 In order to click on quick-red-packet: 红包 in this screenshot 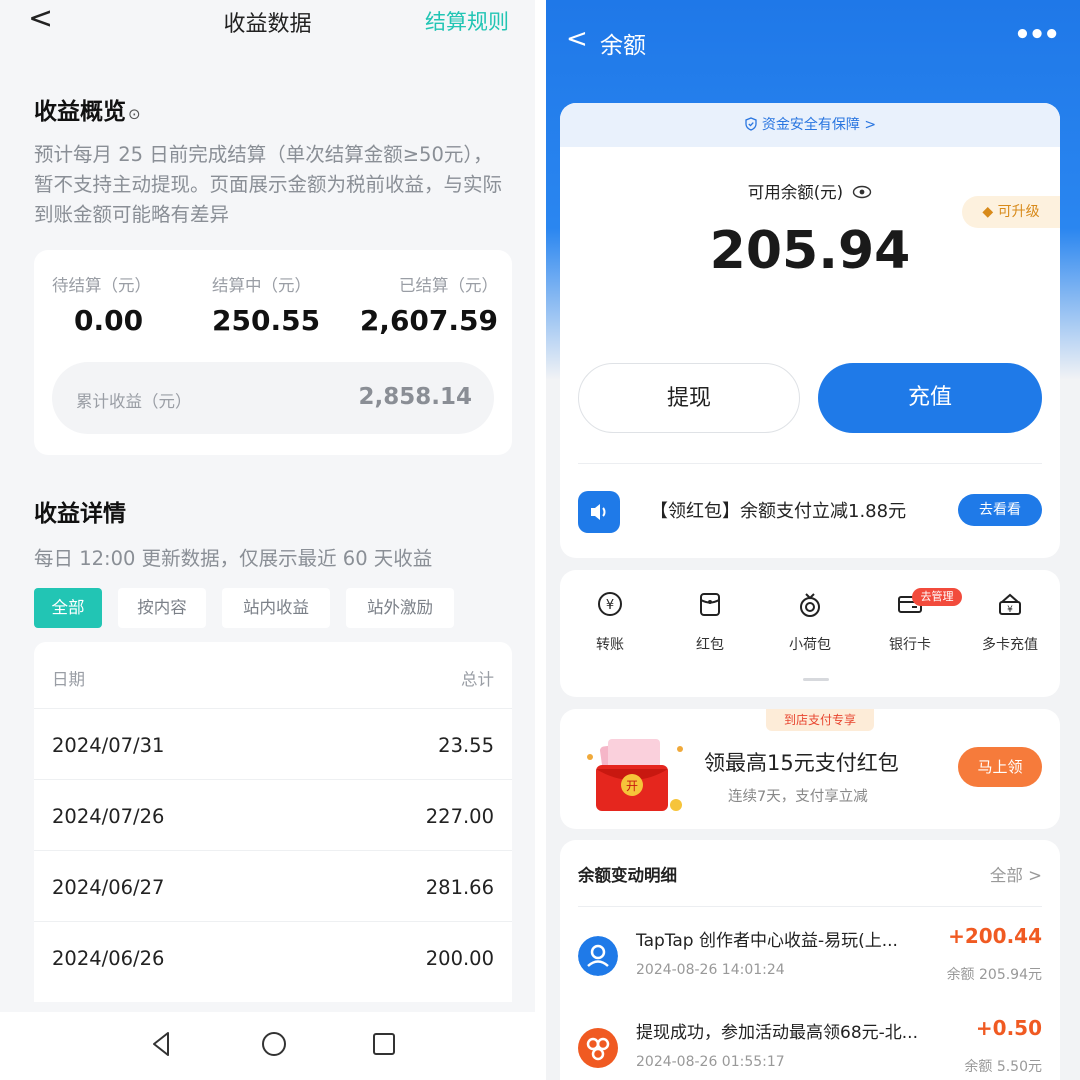, I will do `click(710, 622)`.